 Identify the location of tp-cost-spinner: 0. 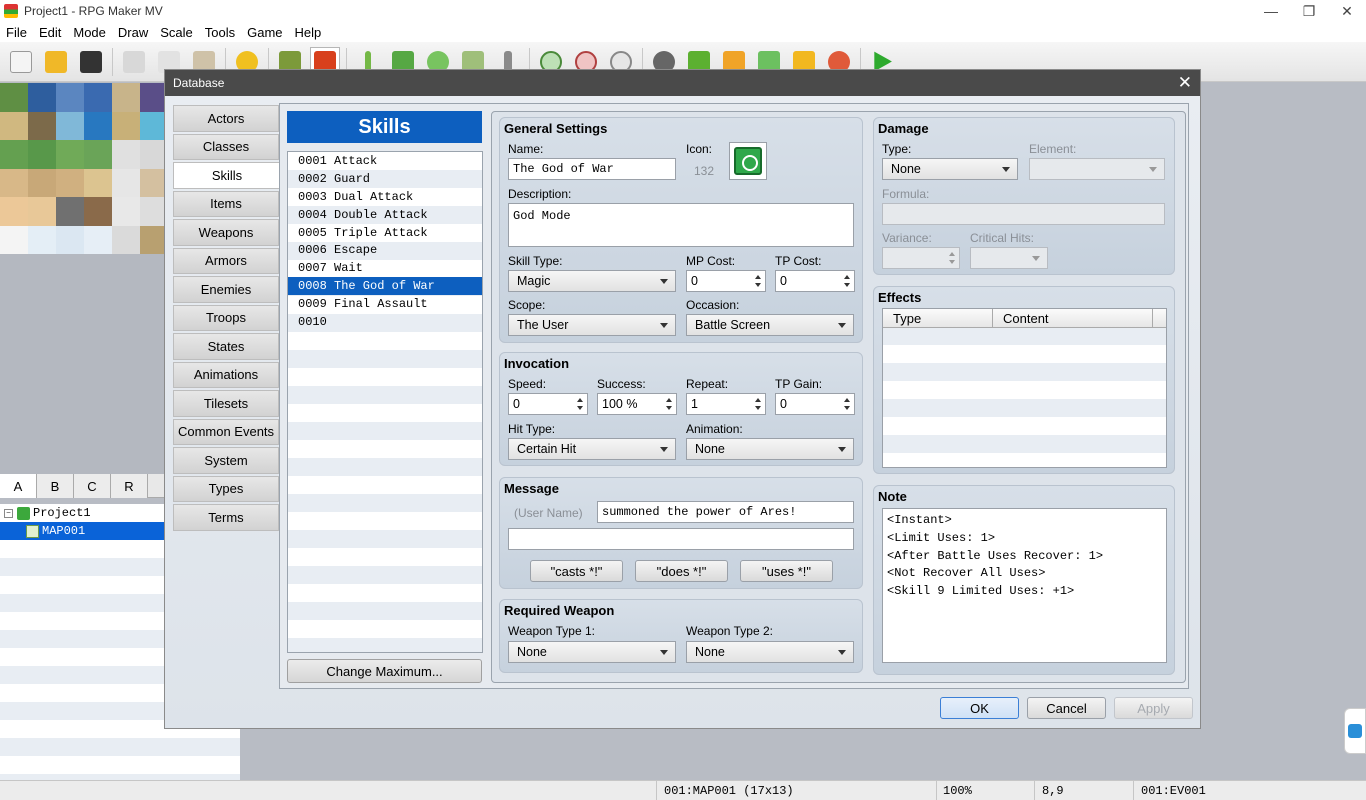
(815, 281).